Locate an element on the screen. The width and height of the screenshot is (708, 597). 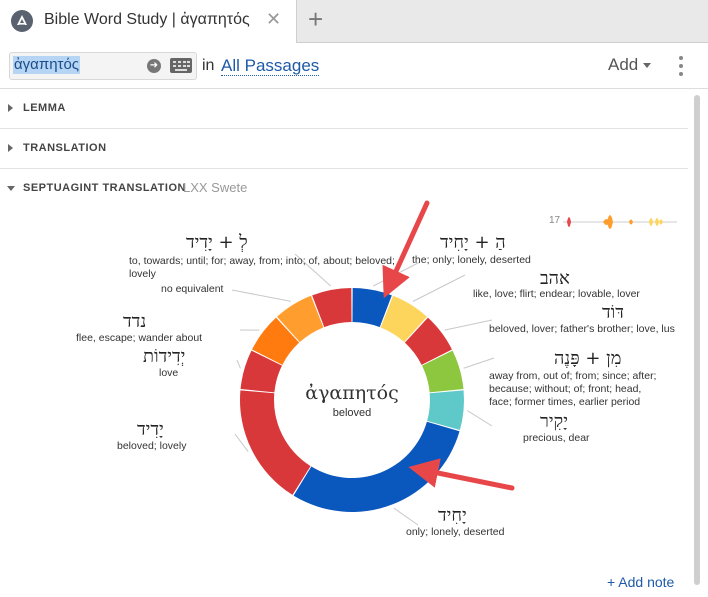
slice-gloss: the; only; lonely, deserted is located at coordinates (471, 260).